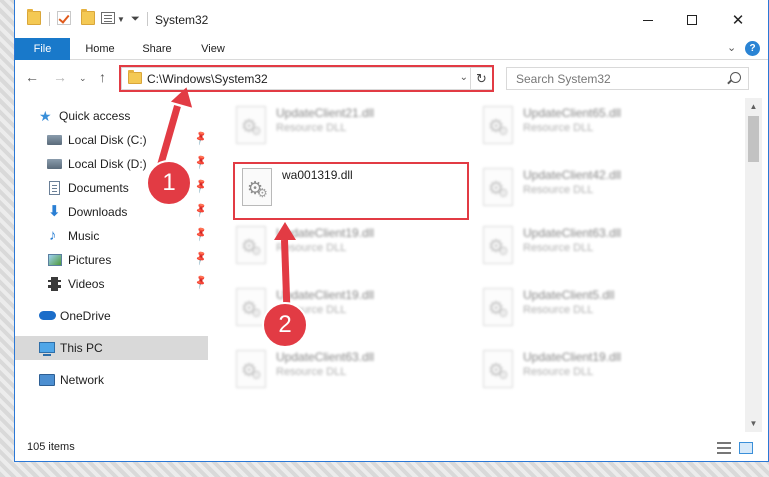 The image size is (769, 477). I want to click on file-tile: UpdateClient65.dll Resource DLL, so click(592, 129).